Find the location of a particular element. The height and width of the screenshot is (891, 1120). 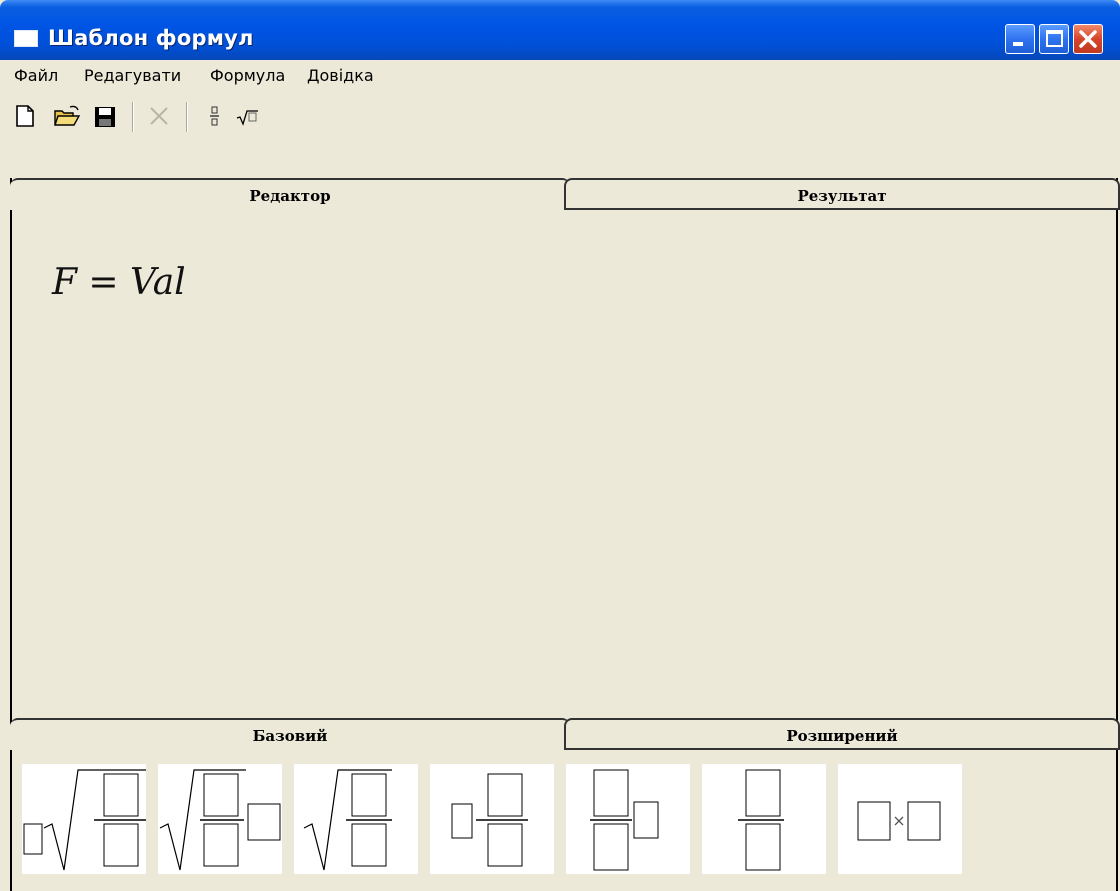

box-with-fraction-icon is located at coordinates (489, 820).